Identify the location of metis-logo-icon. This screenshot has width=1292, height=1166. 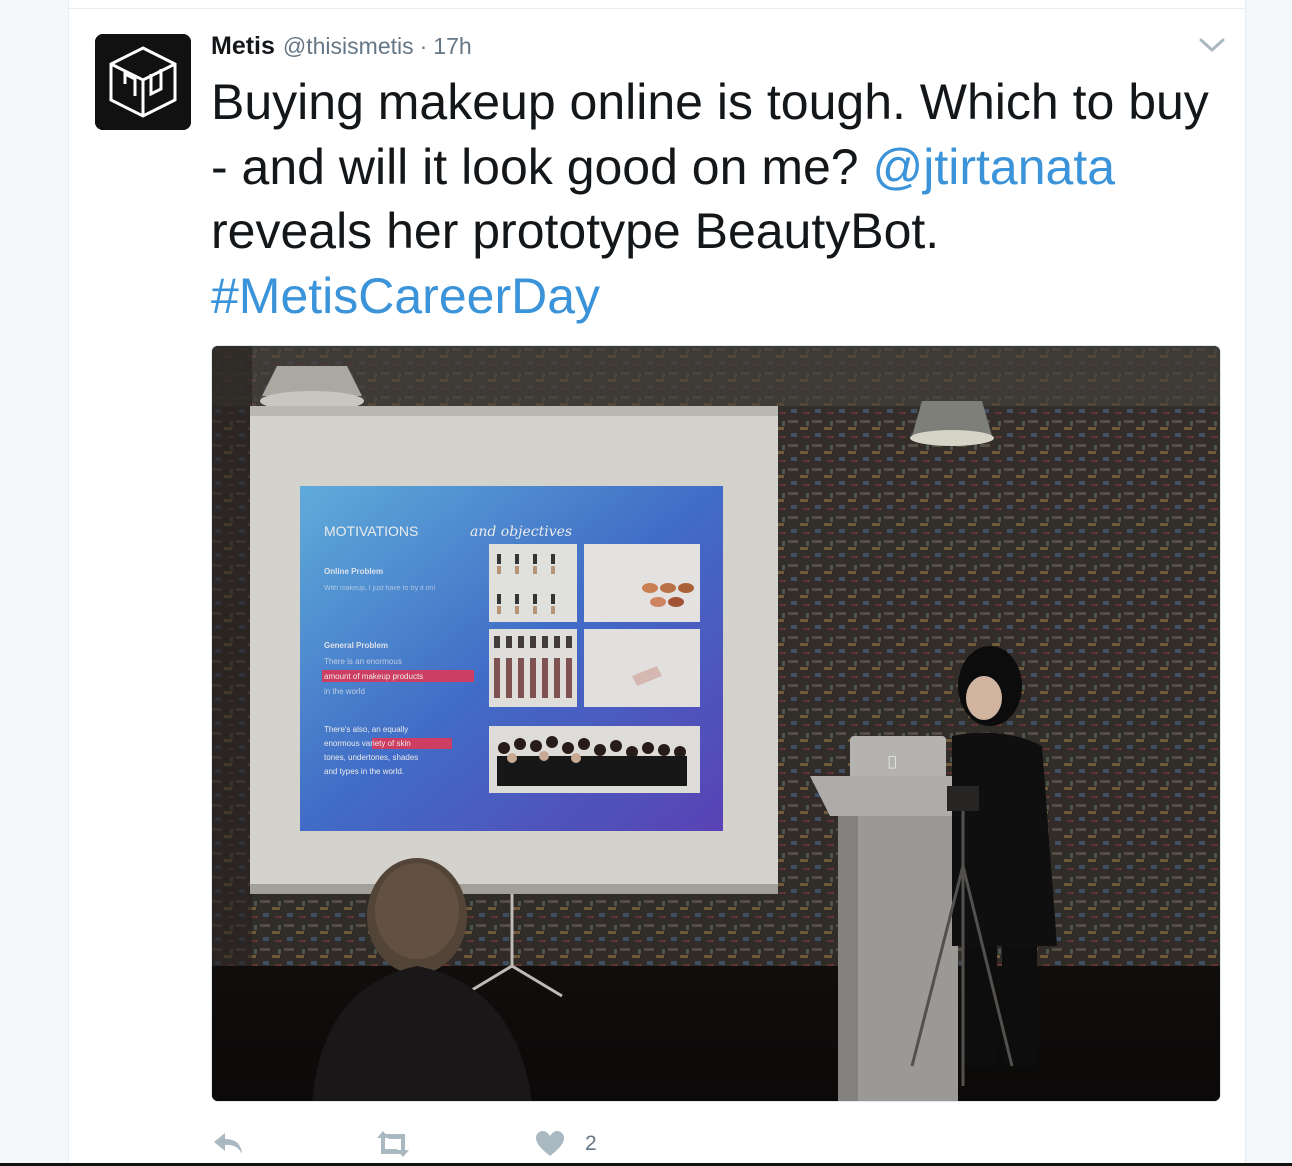
(143, 82).